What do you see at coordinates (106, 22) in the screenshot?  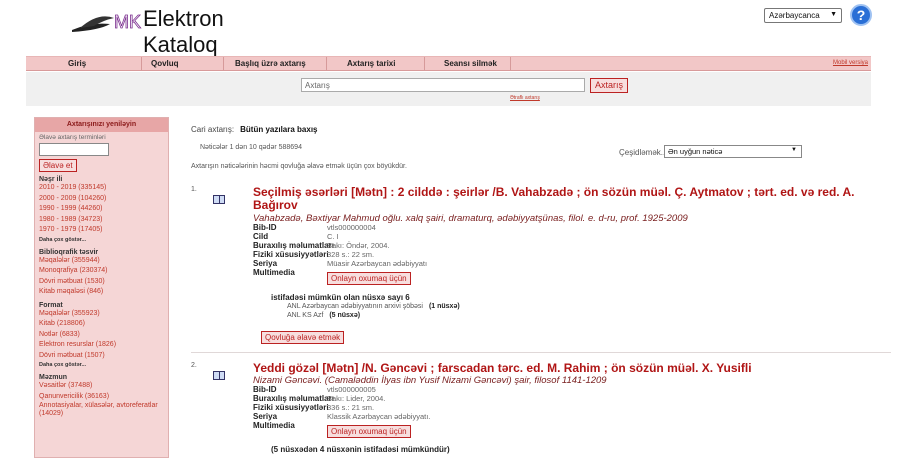 I see `logo-bird-icon: MK` at bounding box center [106, 22].